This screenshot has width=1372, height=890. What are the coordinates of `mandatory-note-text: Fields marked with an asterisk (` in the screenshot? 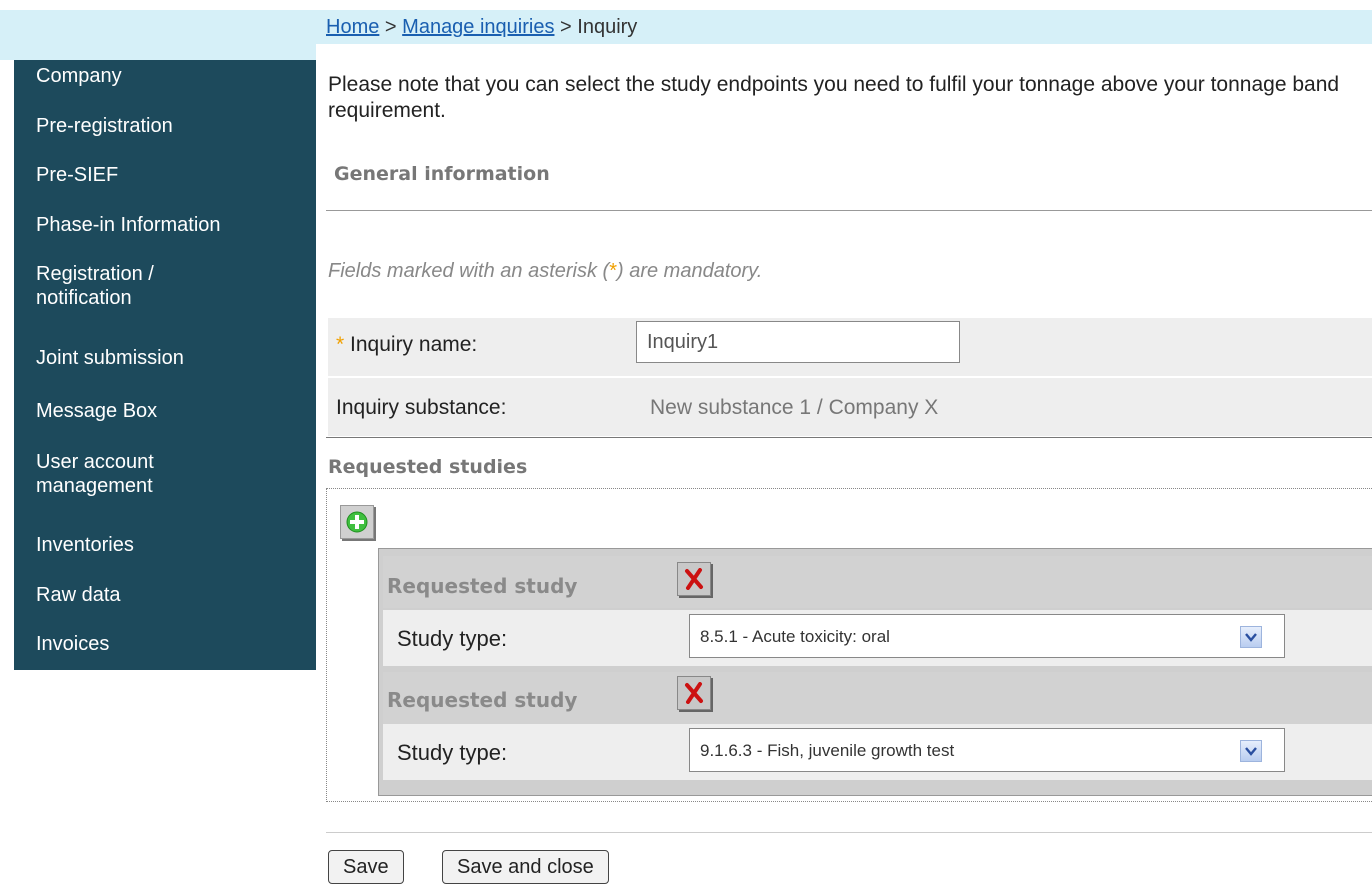 It's located at (469, 271).